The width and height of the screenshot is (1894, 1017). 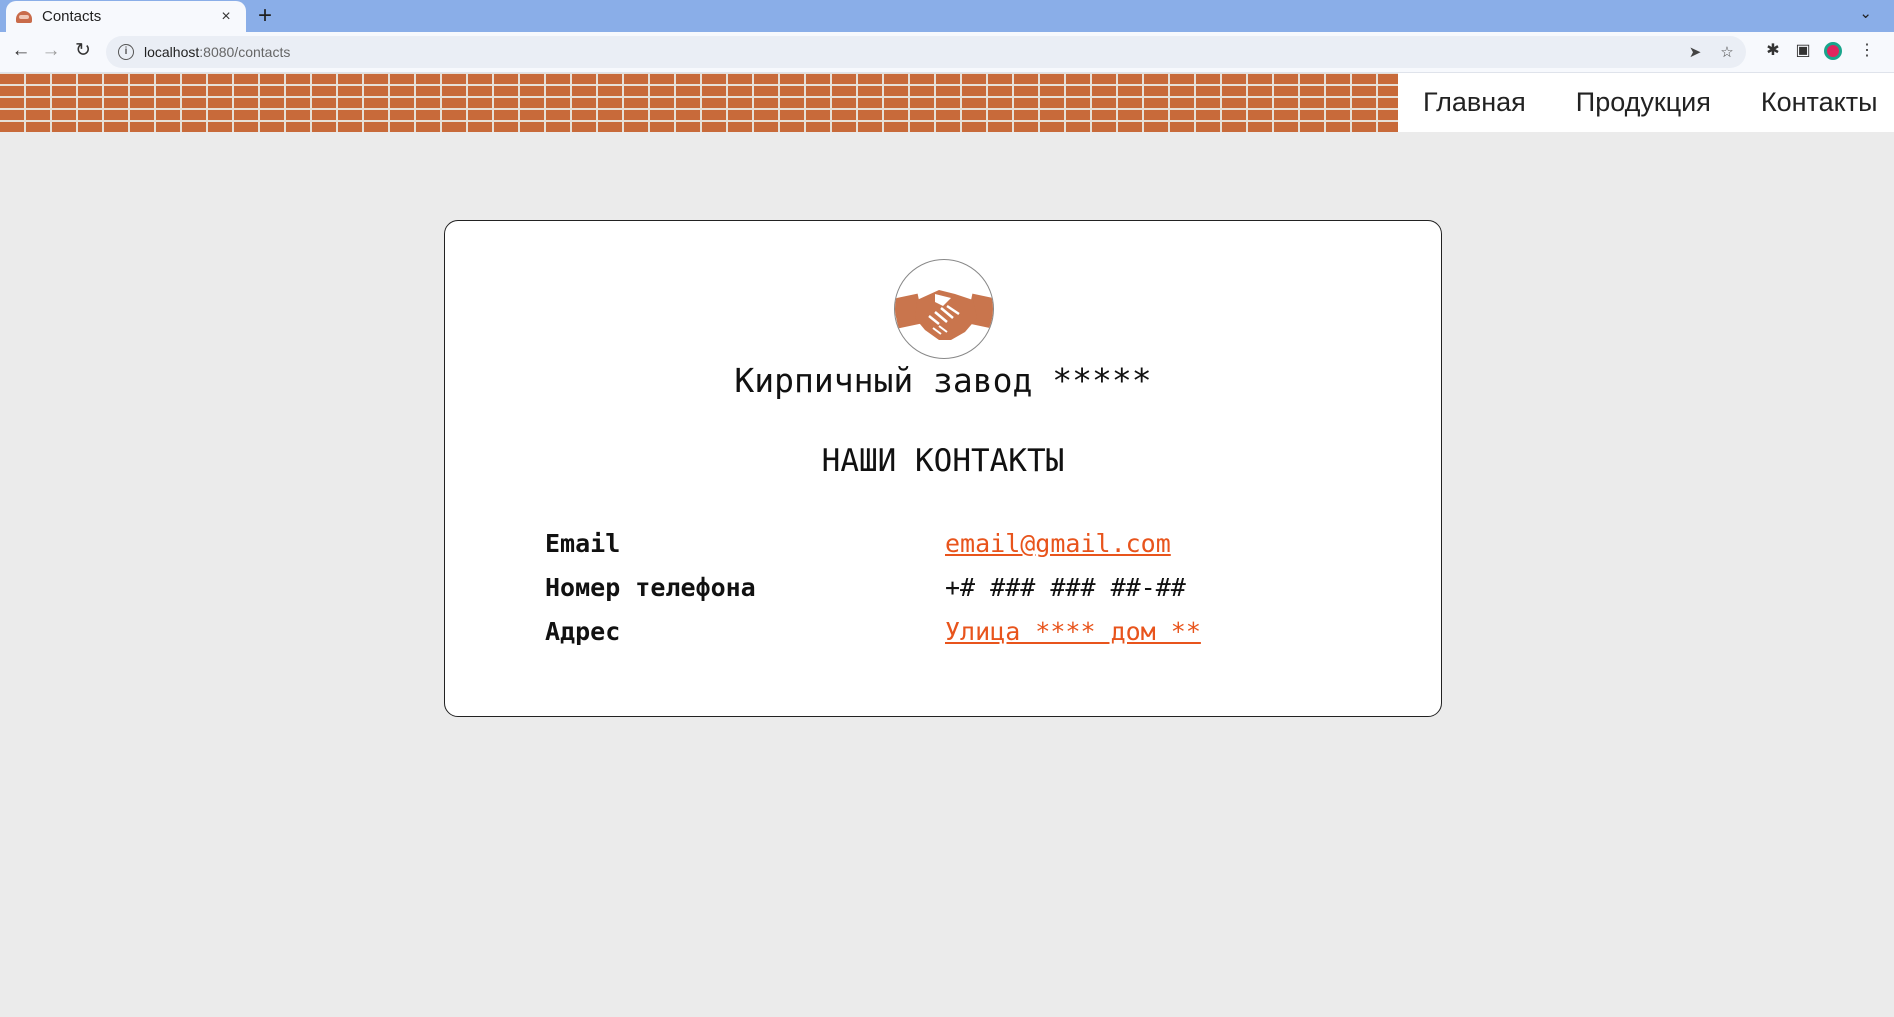 I want to click on tab-title: Contacts, so click(x=72, y=16).